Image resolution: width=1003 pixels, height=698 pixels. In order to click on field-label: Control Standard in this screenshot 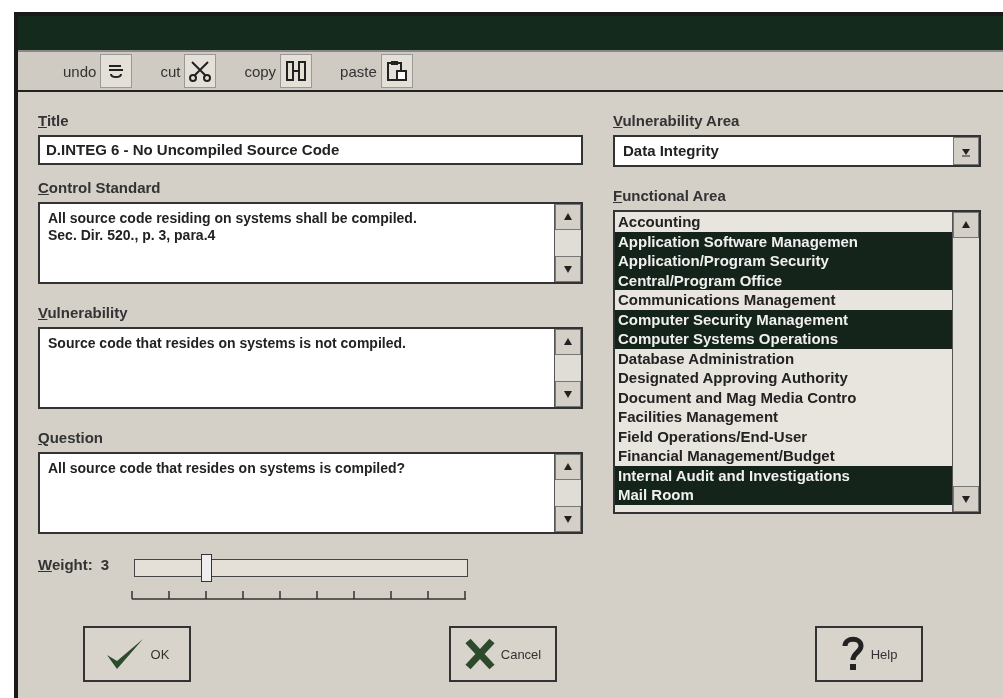, I will do `click(99, 187)`.